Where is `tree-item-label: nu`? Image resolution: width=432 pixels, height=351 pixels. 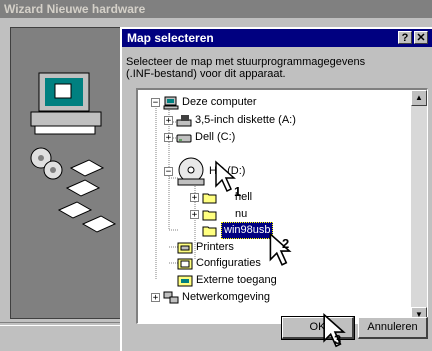 tree-item-label: nu is located at coordinates (241, 214).